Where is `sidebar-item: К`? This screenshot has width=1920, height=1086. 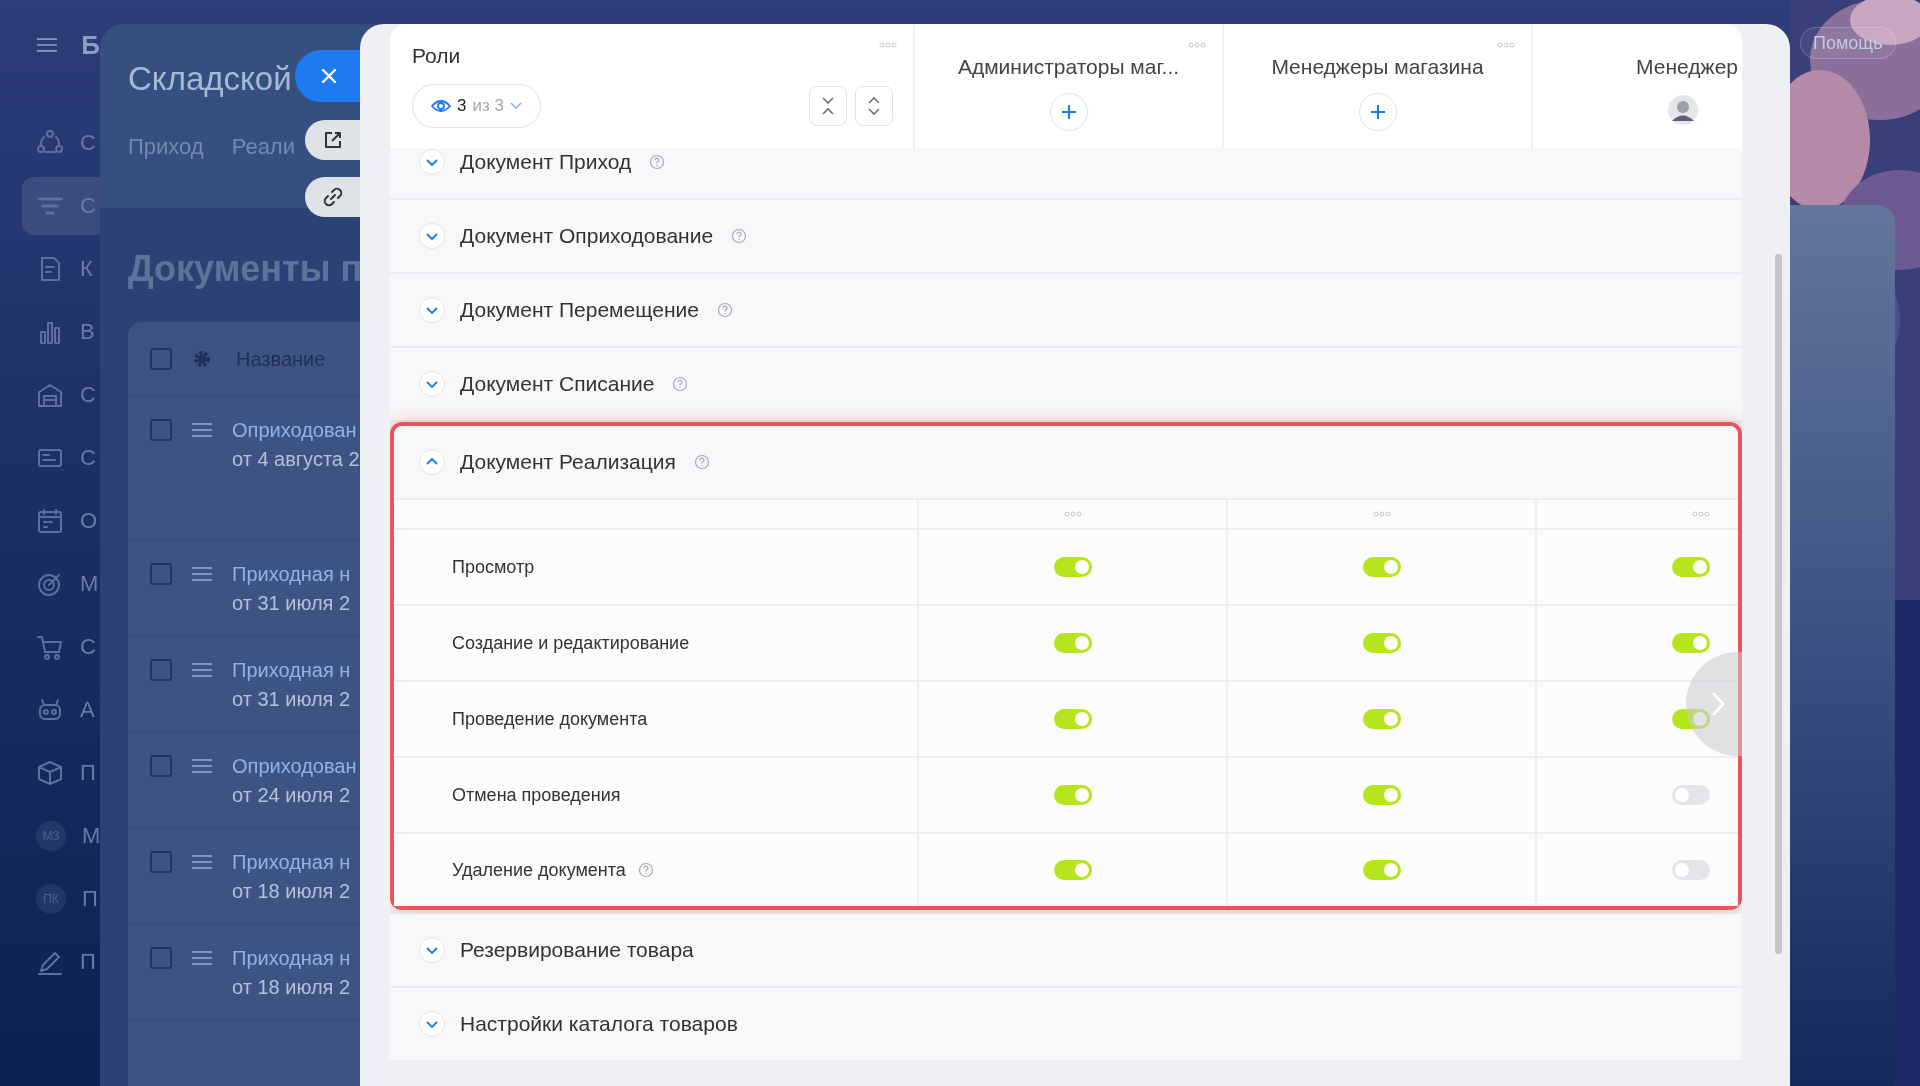 sidebar-item: К is located at coordinates (61, 269).